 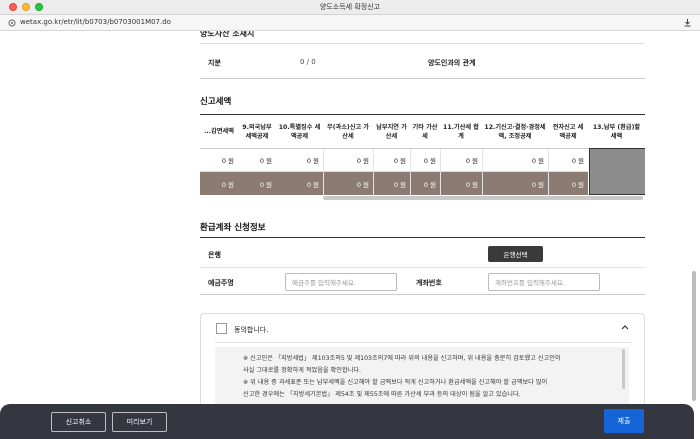 I want to click on agree-label: 동의합니다., so click(x=251, y=330).